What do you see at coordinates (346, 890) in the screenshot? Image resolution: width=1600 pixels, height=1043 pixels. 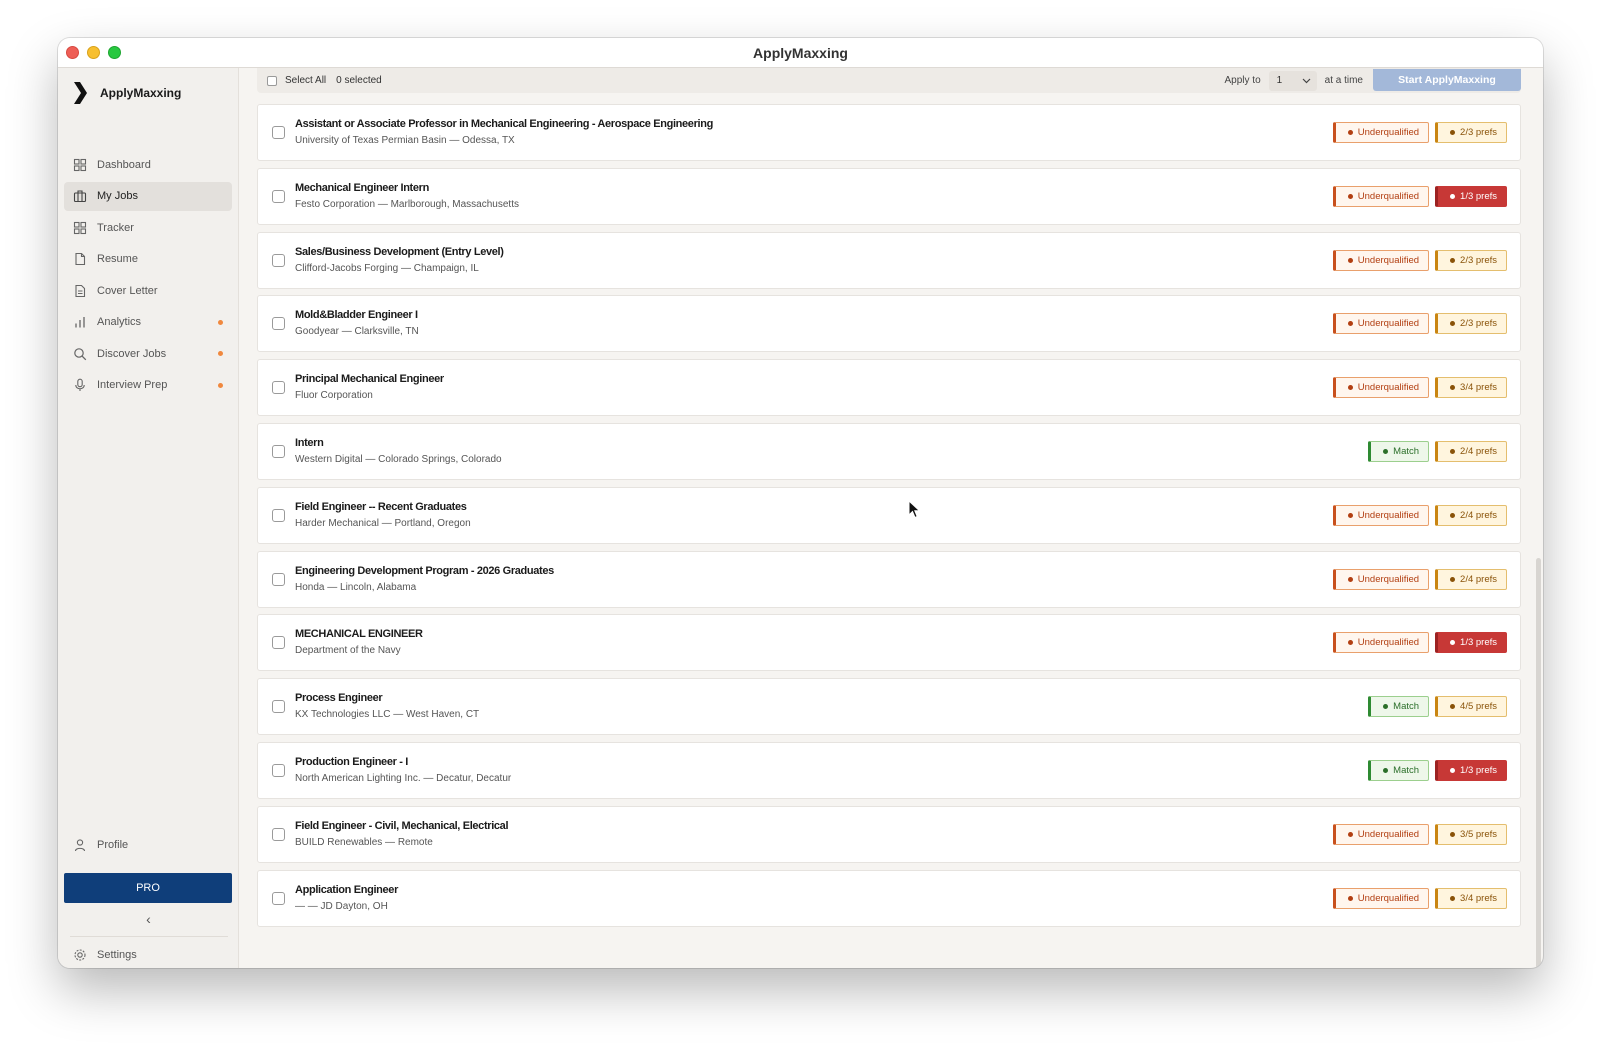 I see `job-title: Application Engineer` at bounding box center [346, 890].